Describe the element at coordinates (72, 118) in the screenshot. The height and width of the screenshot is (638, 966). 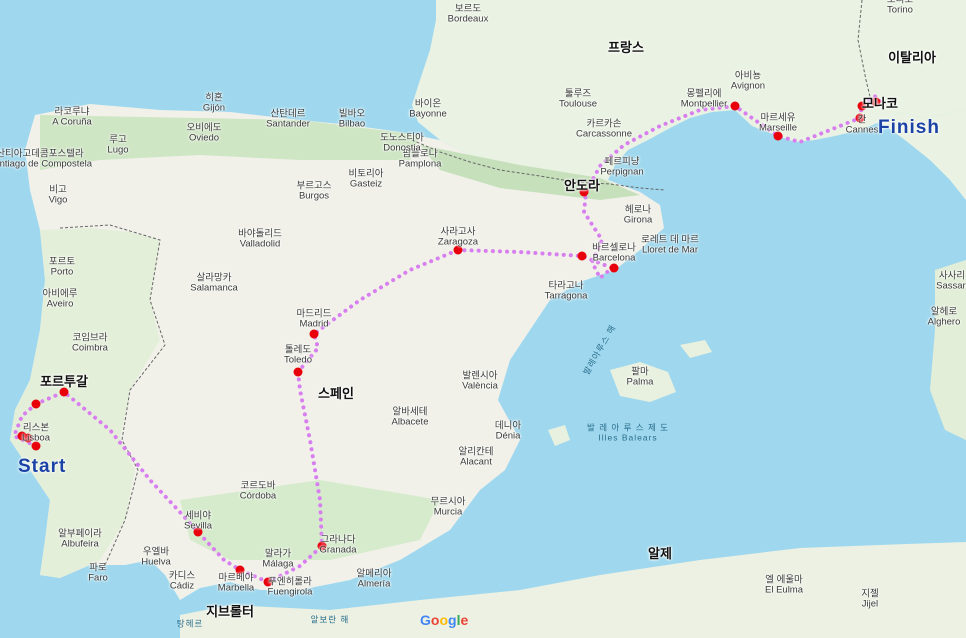
I see `city-label: 라코루냐 A Coruña` at that location.